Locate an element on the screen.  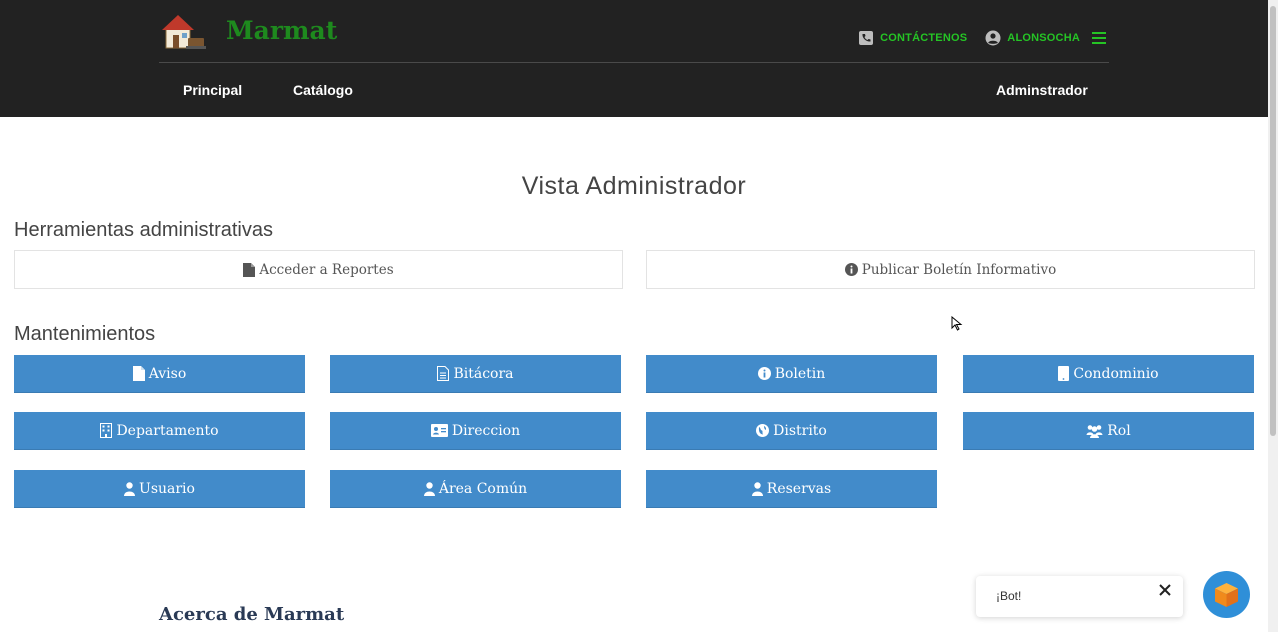
chatbot-launcher-button is located at coordinates (1226, 594).